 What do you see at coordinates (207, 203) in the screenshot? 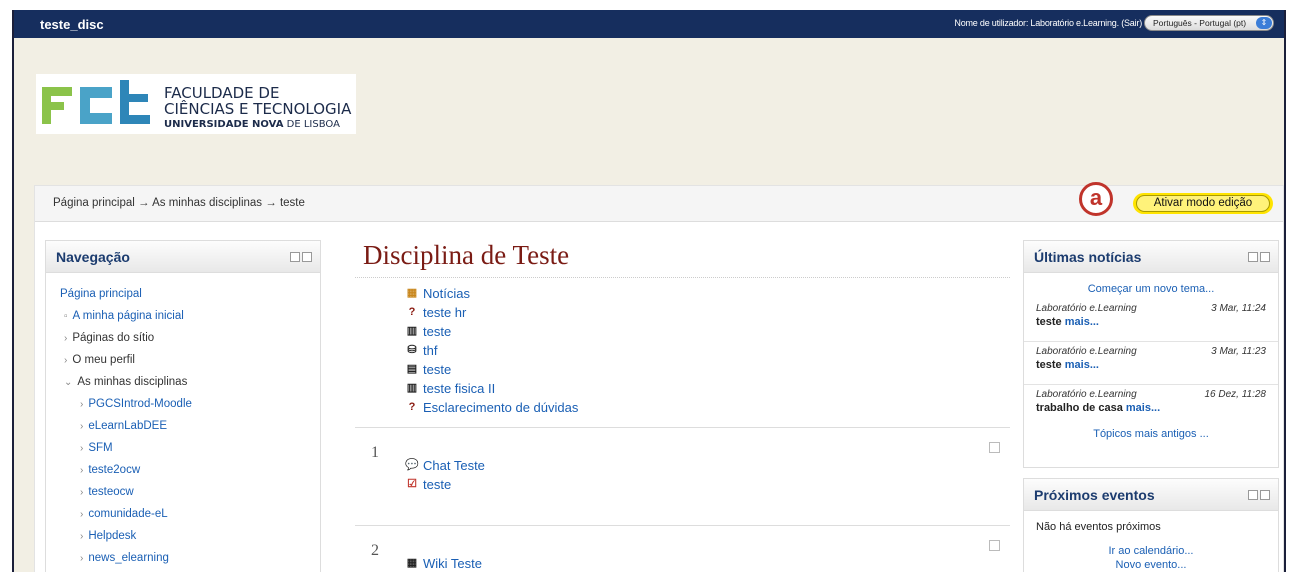
I see `breadcrumb-my-courses: As minhas disciplinas` at bounding box center [207, 203].